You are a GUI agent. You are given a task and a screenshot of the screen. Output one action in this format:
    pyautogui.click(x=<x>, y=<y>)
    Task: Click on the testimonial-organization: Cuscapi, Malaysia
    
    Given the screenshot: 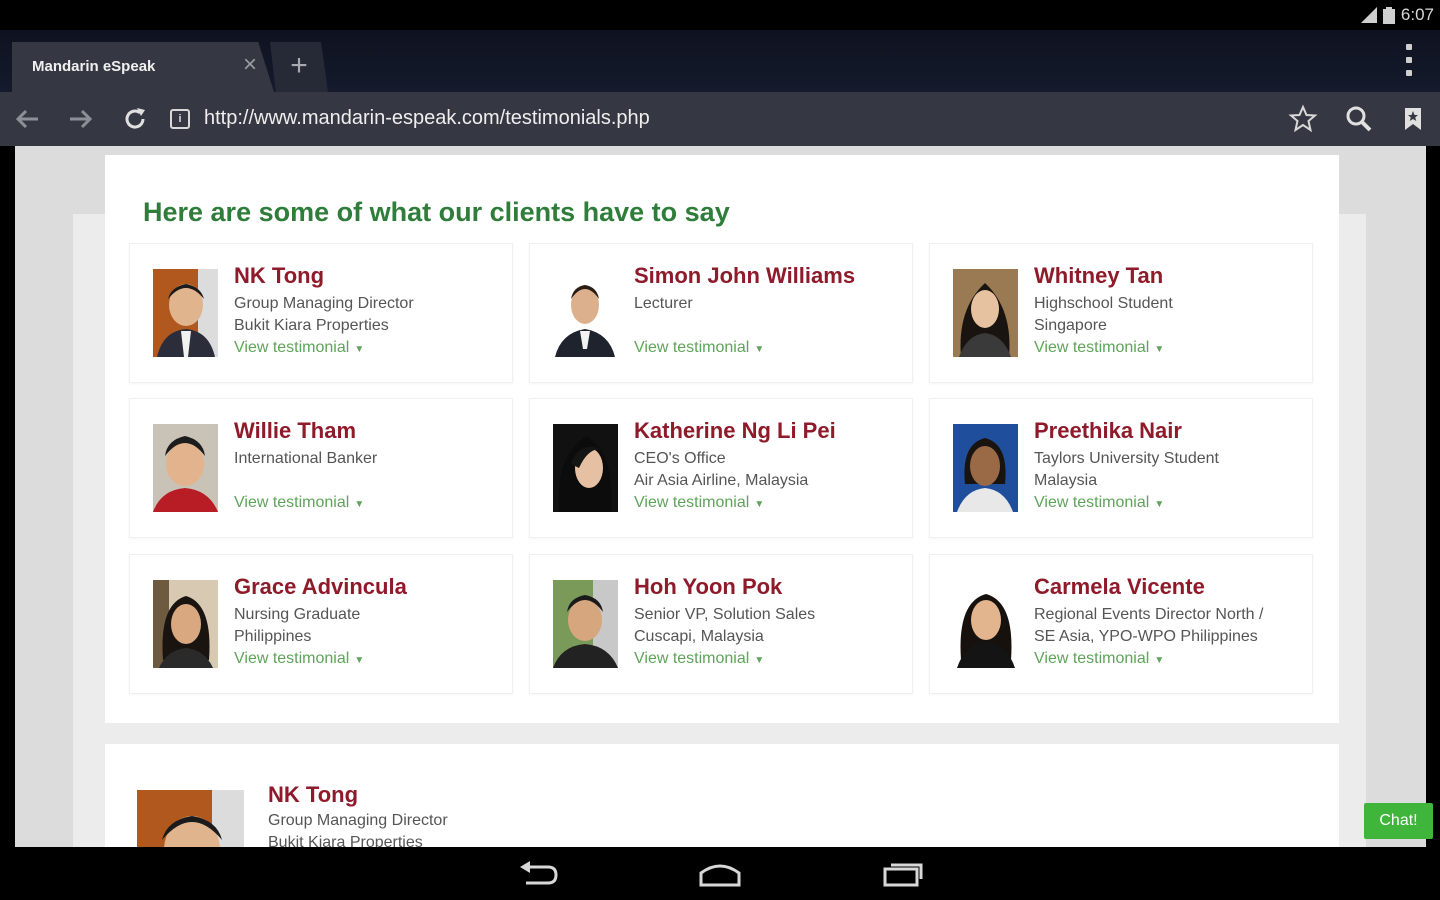 What is the action you would take?
    pyautogui.click(x=699, y=636)
    